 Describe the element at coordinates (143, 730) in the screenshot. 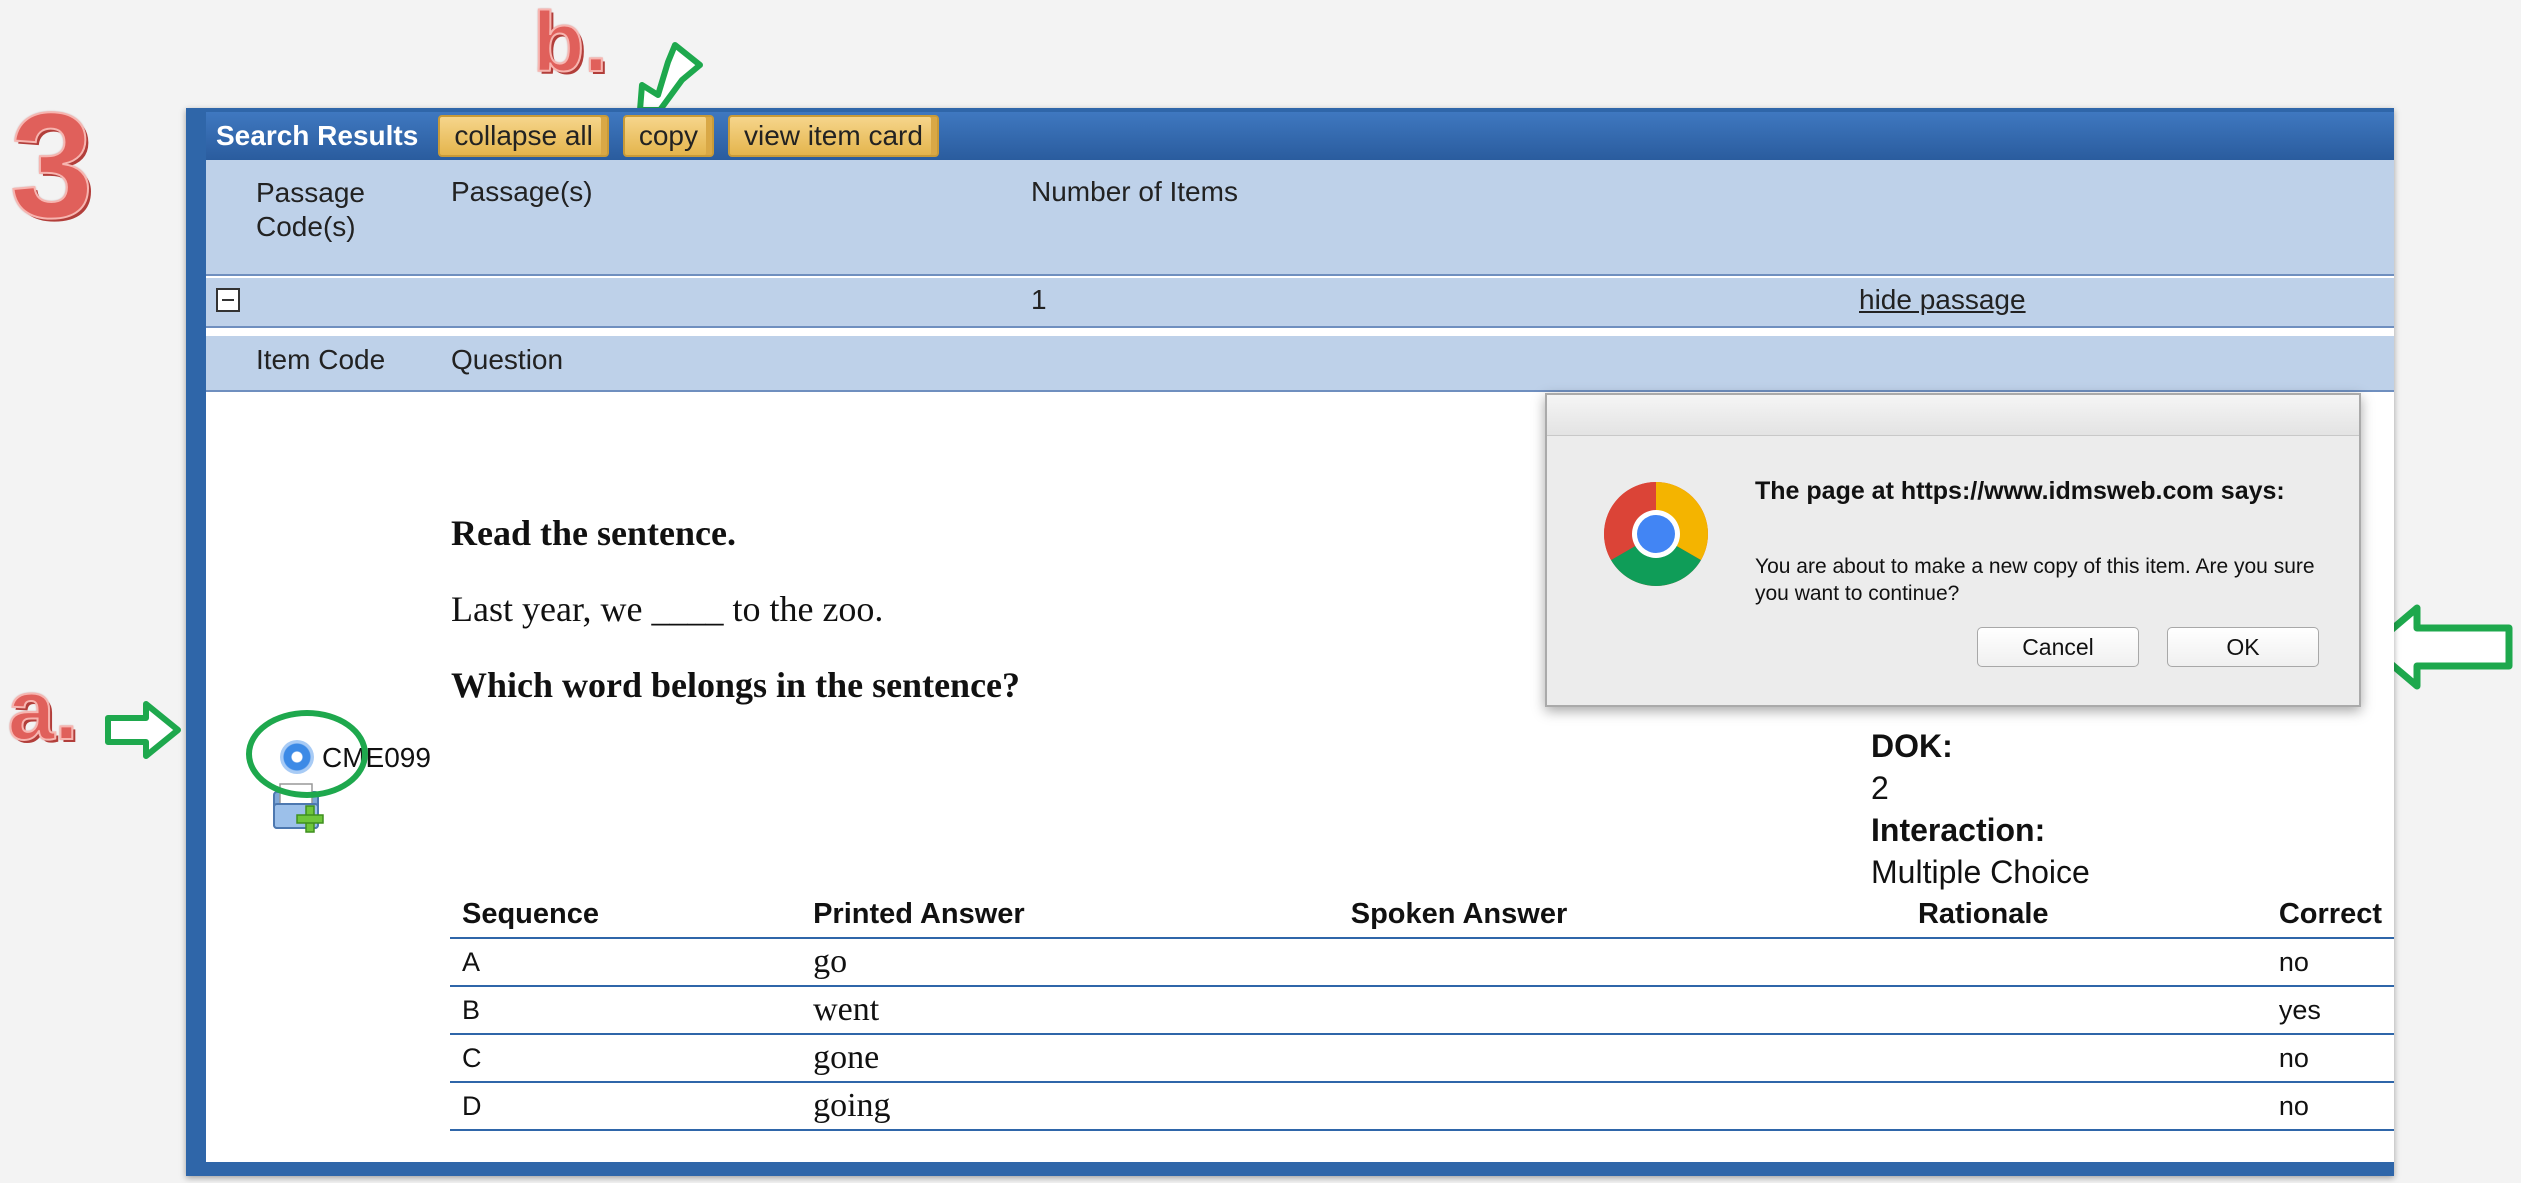

I see `arrow-right-icon` at that location.